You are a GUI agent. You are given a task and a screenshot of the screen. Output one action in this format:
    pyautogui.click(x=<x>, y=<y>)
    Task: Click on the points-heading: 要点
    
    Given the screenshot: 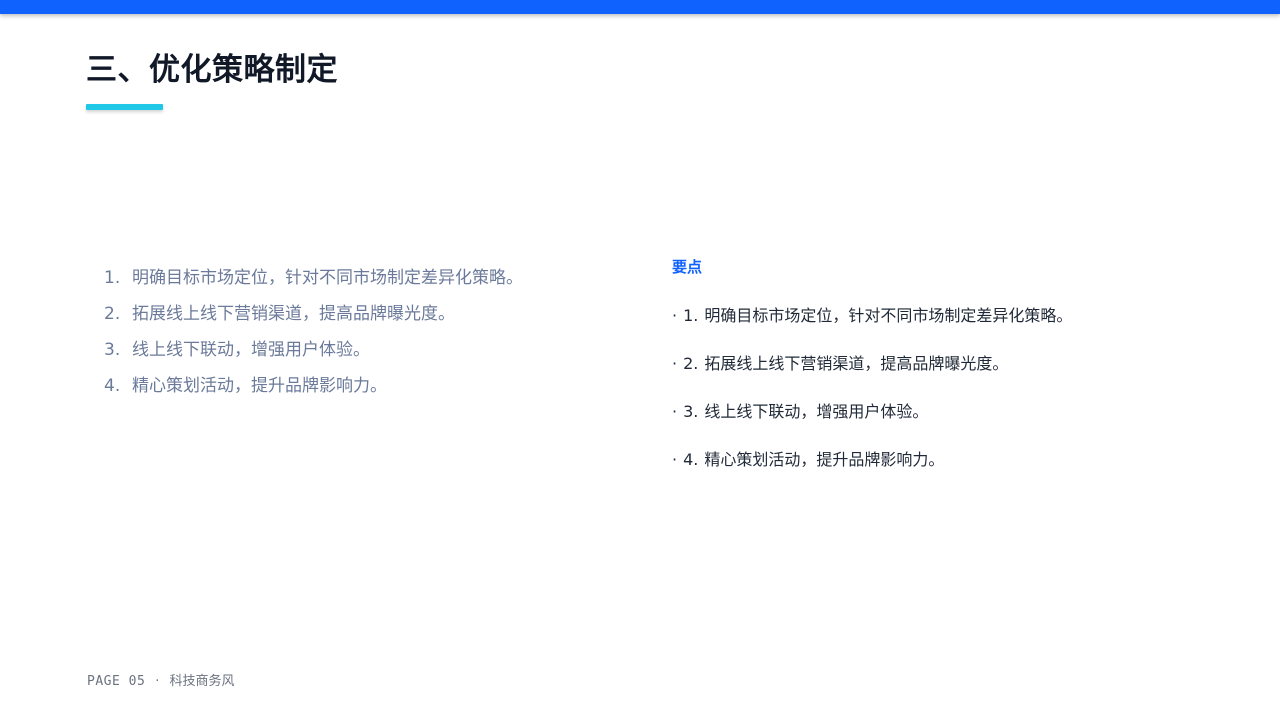 What is the action you would take?
    pyautogui.click(x=687, y=267)
    